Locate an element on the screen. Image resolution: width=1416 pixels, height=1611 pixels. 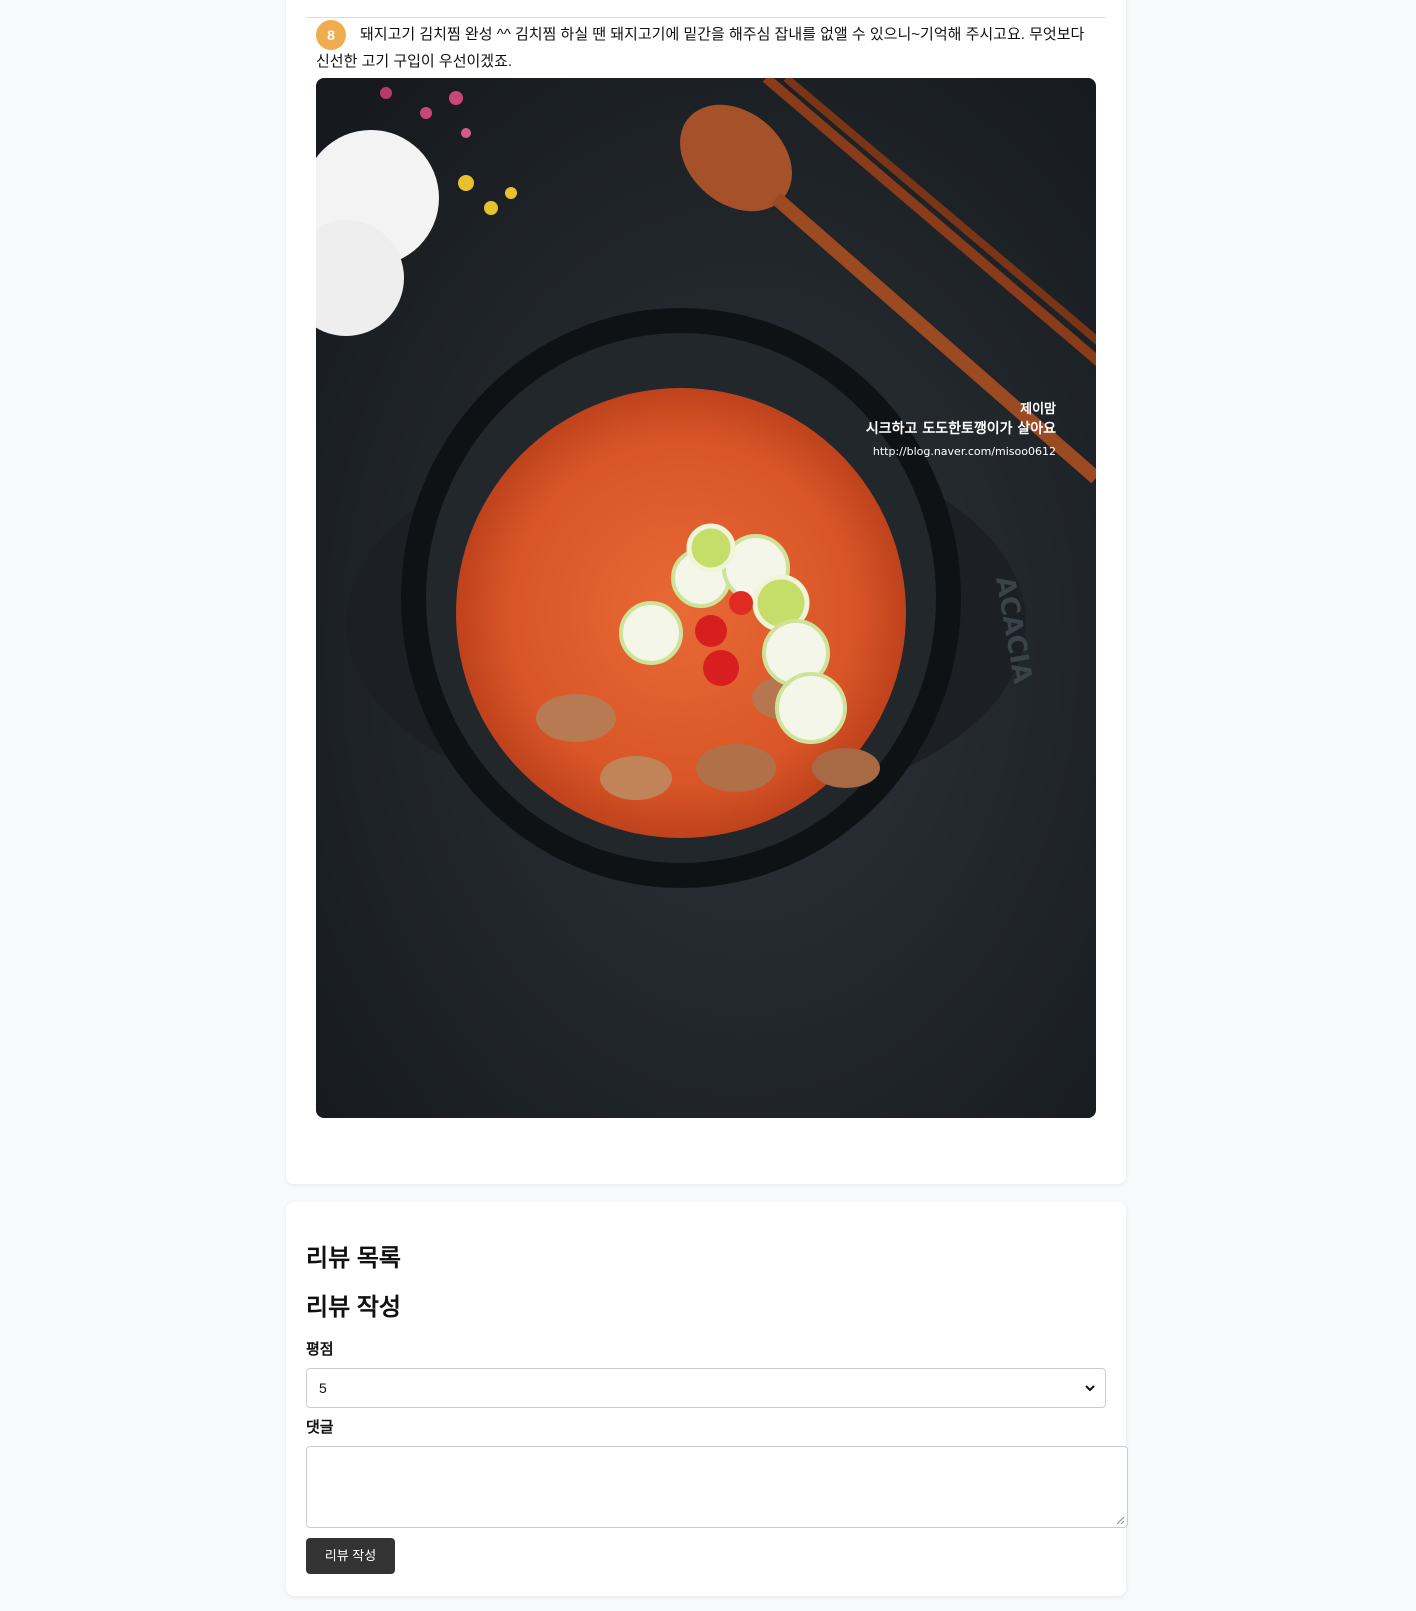
submit-review-button: 리뷰 작성 is located at coordinates (350, 1556).